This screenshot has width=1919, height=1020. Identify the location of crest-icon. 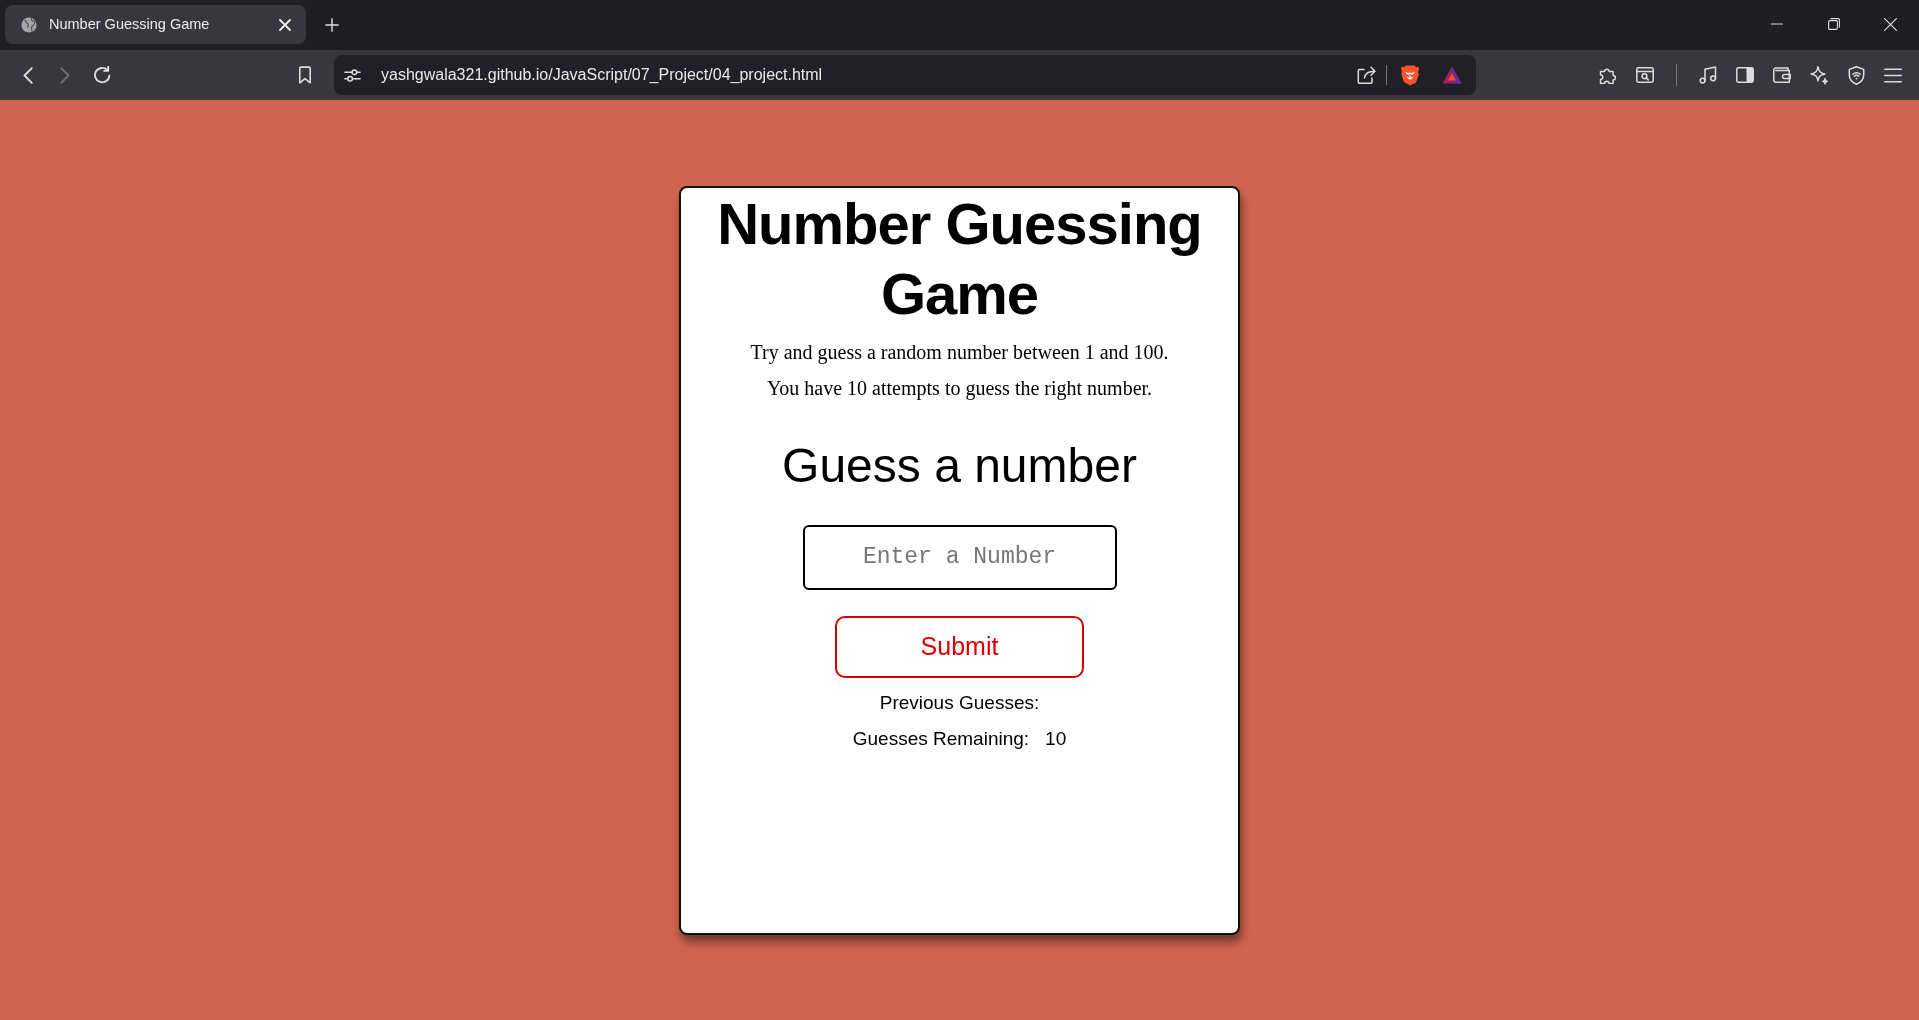
(1410, 75).